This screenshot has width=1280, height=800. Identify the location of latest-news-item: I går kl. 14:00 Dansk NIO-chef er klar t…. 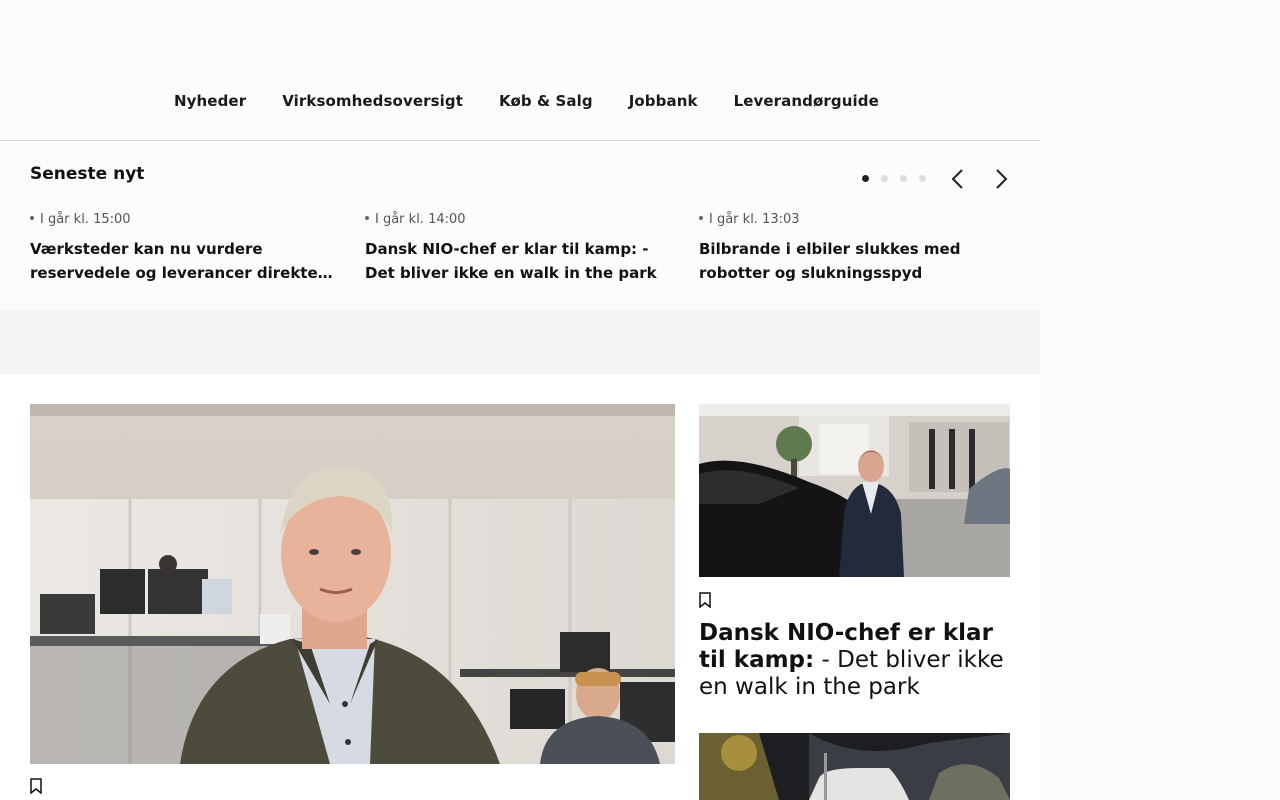
(520, 248).